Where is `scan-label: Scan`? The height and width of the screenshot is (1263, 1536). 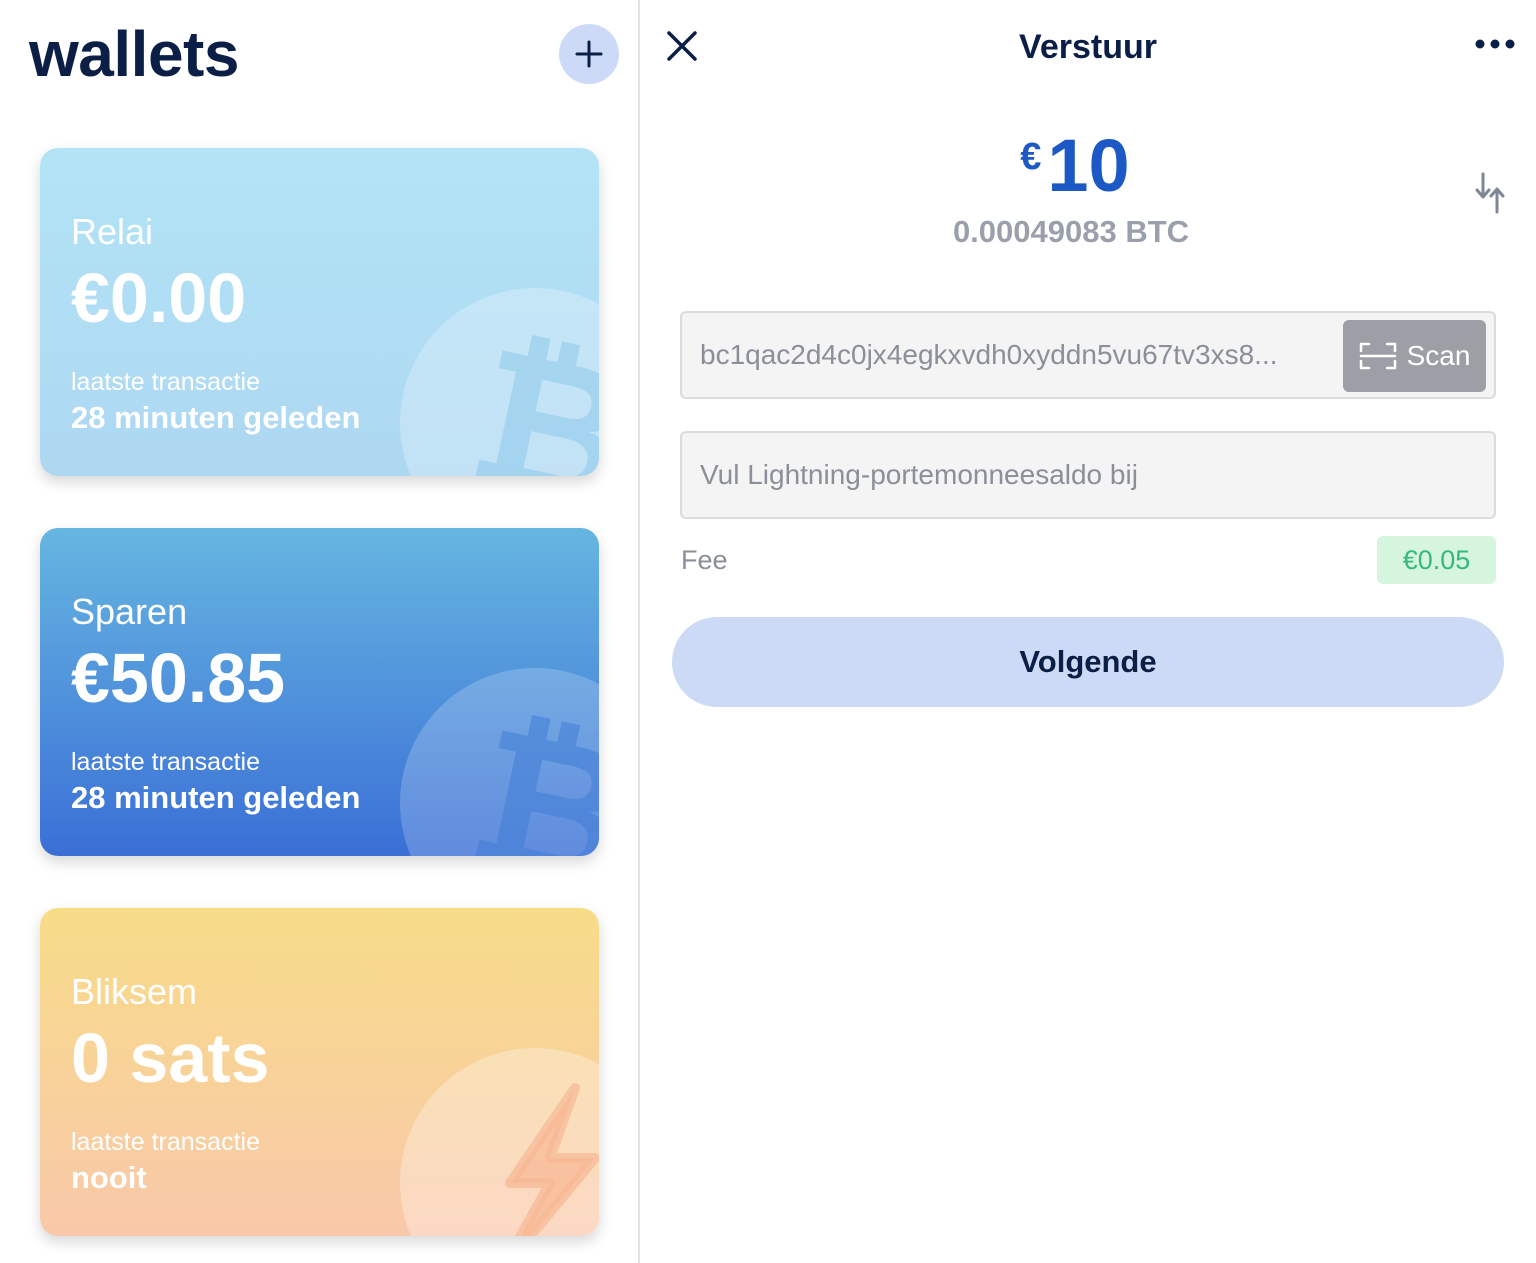 scan-label: Scan is located at coordinates (1438, 355).